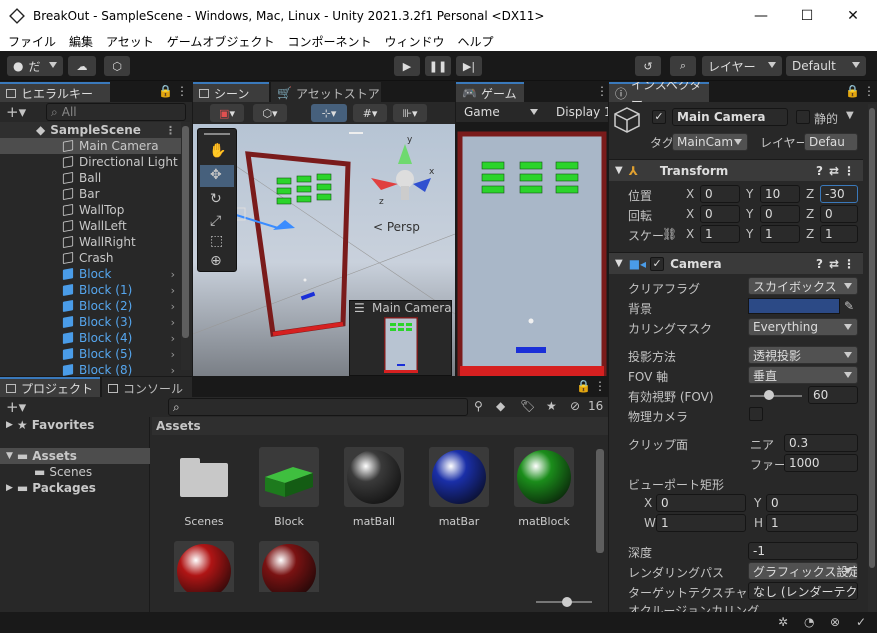  What do you see at coordinates (821, 443) in the screenshot?
I see `near-field: 0.3` at bounding box center [821, 443].